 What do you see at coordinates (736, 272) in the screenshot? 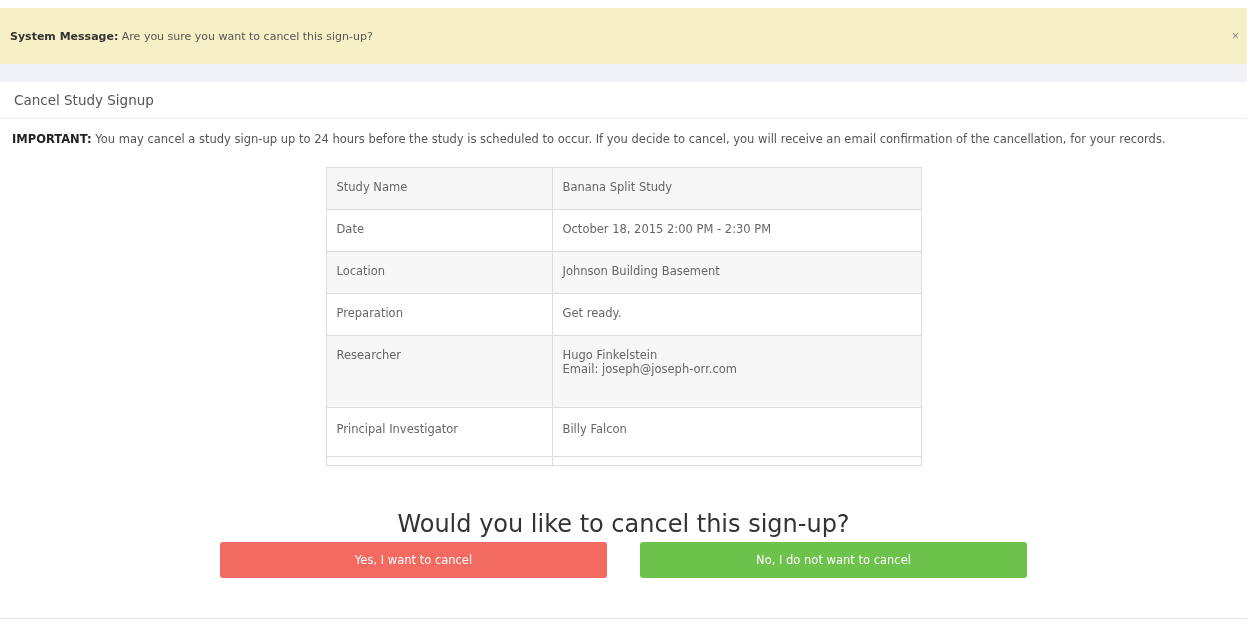
I see `table-cell: Johnson Building Basement` at bounding box center [736, 272].